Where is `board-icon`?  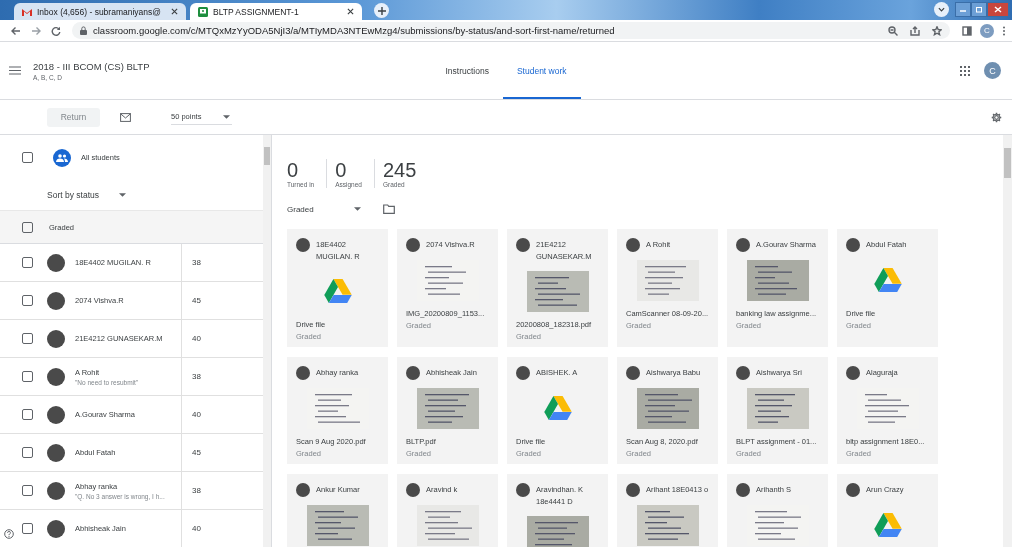
board-icon is located at coordinates (203, 11).